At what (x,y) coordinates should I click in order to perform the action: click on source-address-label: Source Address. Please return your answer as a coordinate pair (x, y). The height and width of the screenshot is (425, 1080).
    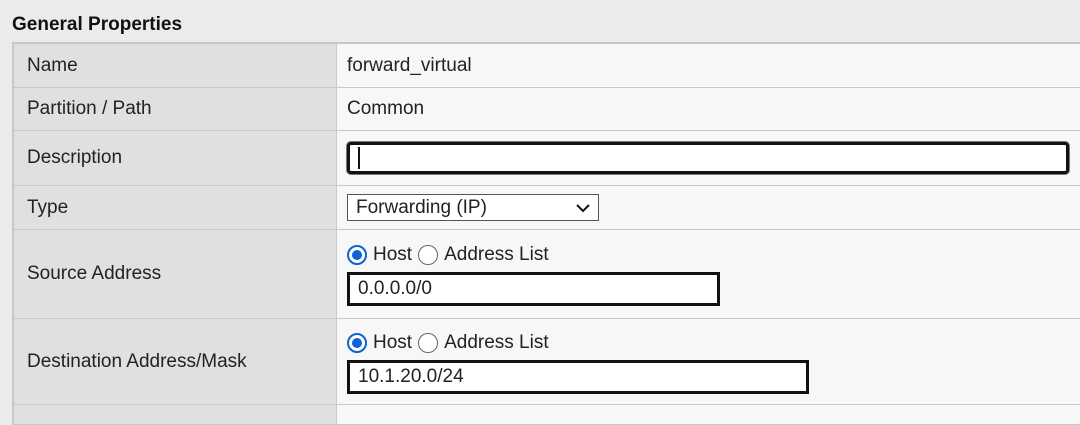
    Looking at the image, I should click on (174, 274).